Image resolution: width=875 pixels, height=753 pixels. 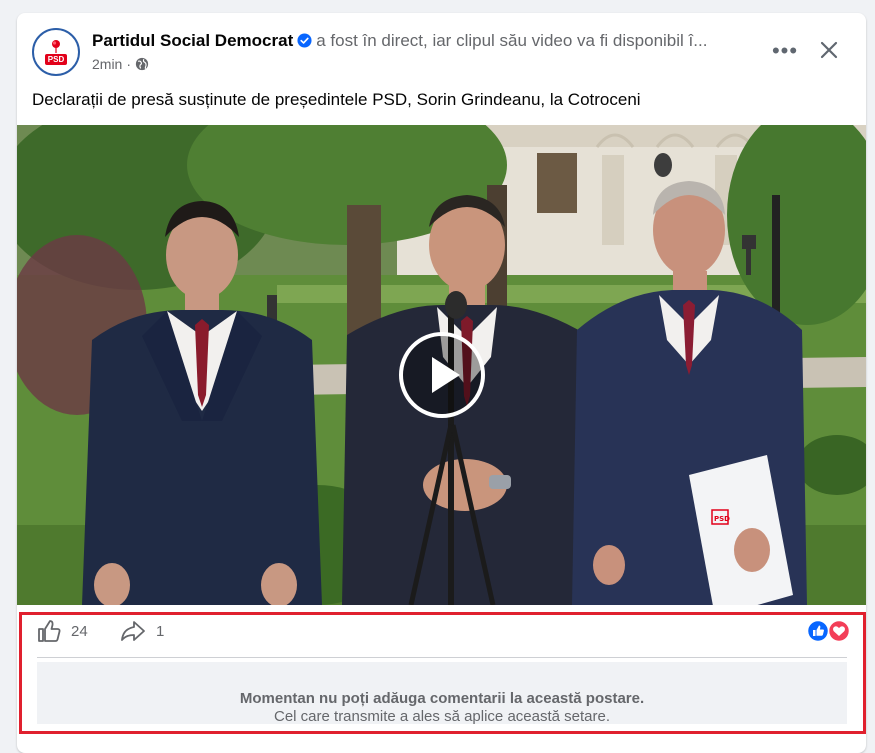 What do you see at coordinates (839, 631) in the screenshot?
I see `love-reaction-icon` at bounding box center [839, 631].